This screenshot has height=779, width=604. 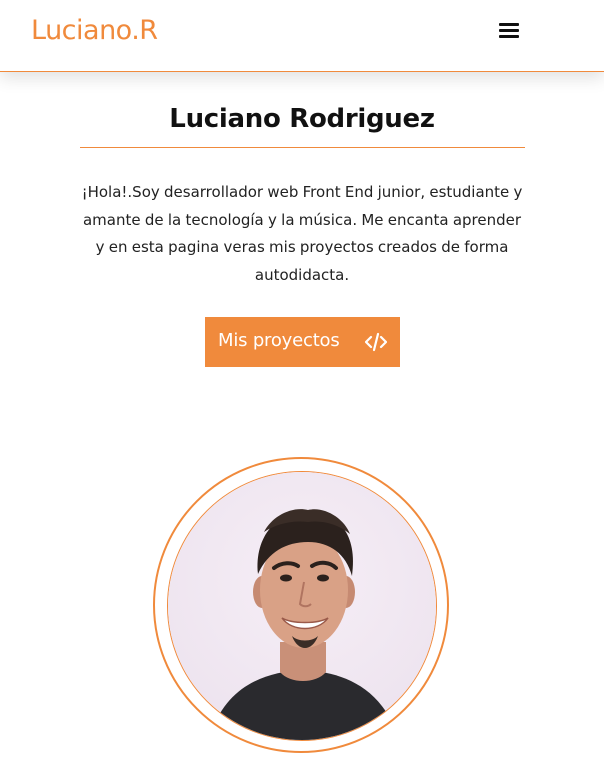 I want to click on page-title: Luciano Rodriguez, so click(x=302, y=119).